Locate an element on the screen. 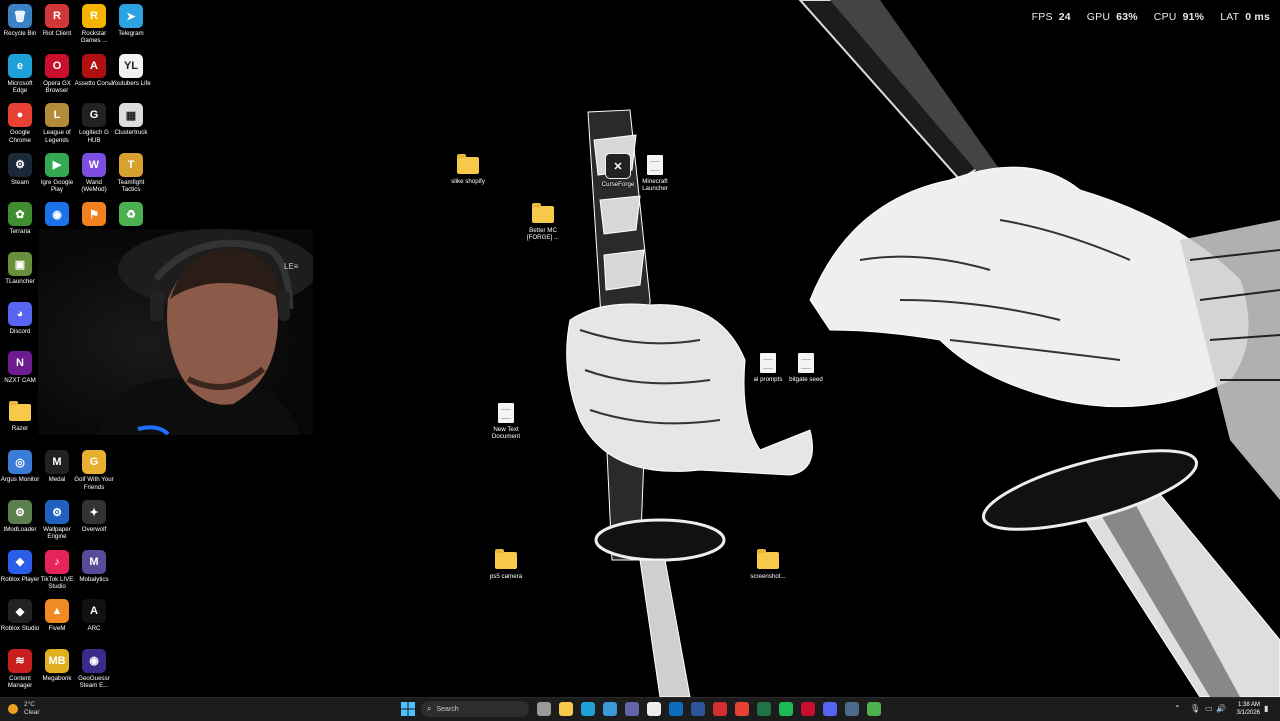 This screenshot has height=721, width=1280. desktop-icon-recycle-bin: 🗑 Recycle Bin is located at coordinates (20, 20).